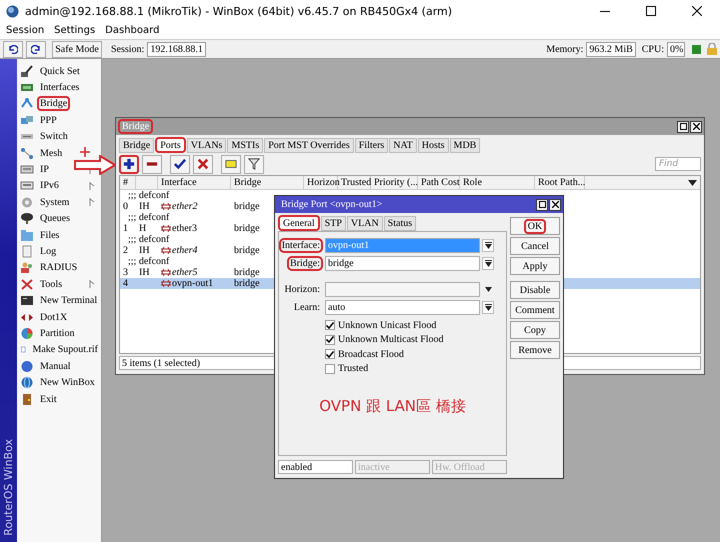 Image resolution: width=720 pixels, height=542 pixels. What do you see at coordinates (305, 263) in the screenshot?
I see `field-label: Bridge:` at bounding box center [305, 263].